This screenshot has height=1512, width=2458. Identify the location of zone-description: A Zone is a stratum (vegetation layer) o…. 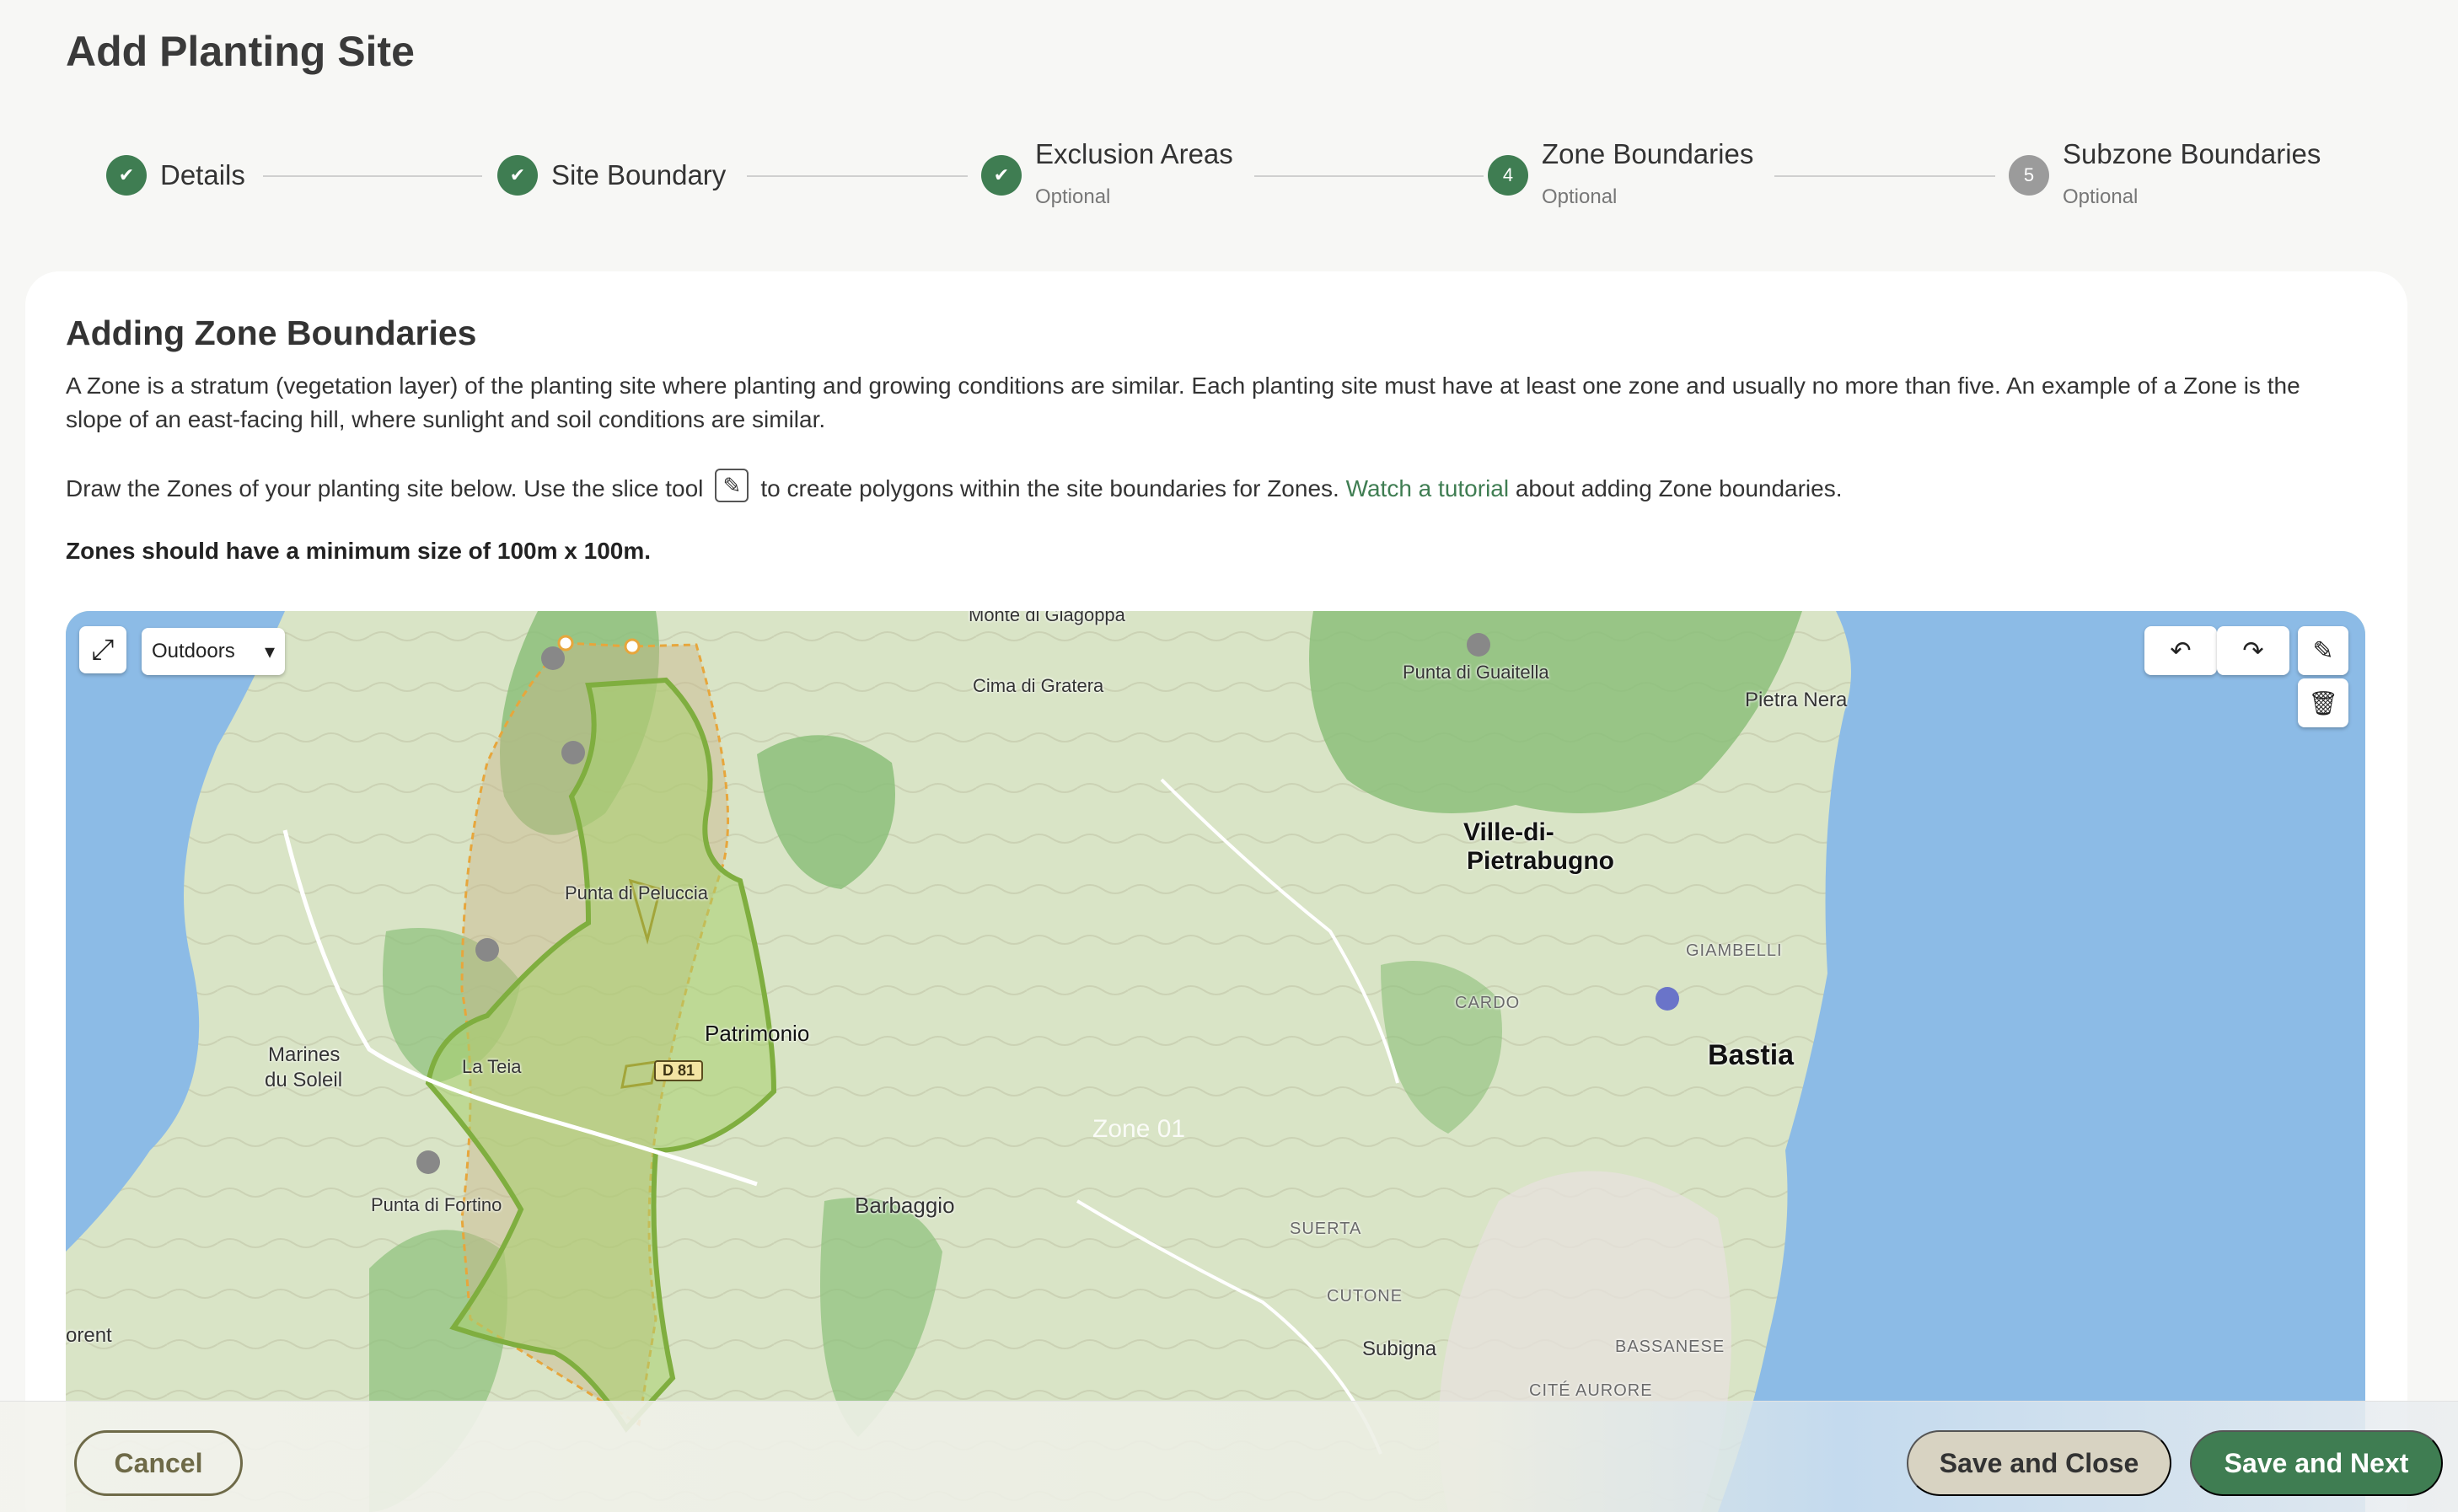
(1183, 402).